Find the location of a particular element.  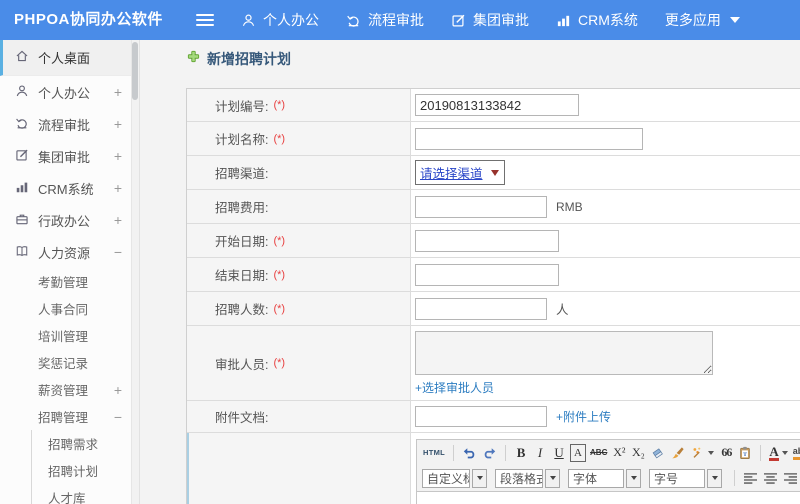

nav-item-group-approval: 集团审批 is located at coordinates (490, 20).